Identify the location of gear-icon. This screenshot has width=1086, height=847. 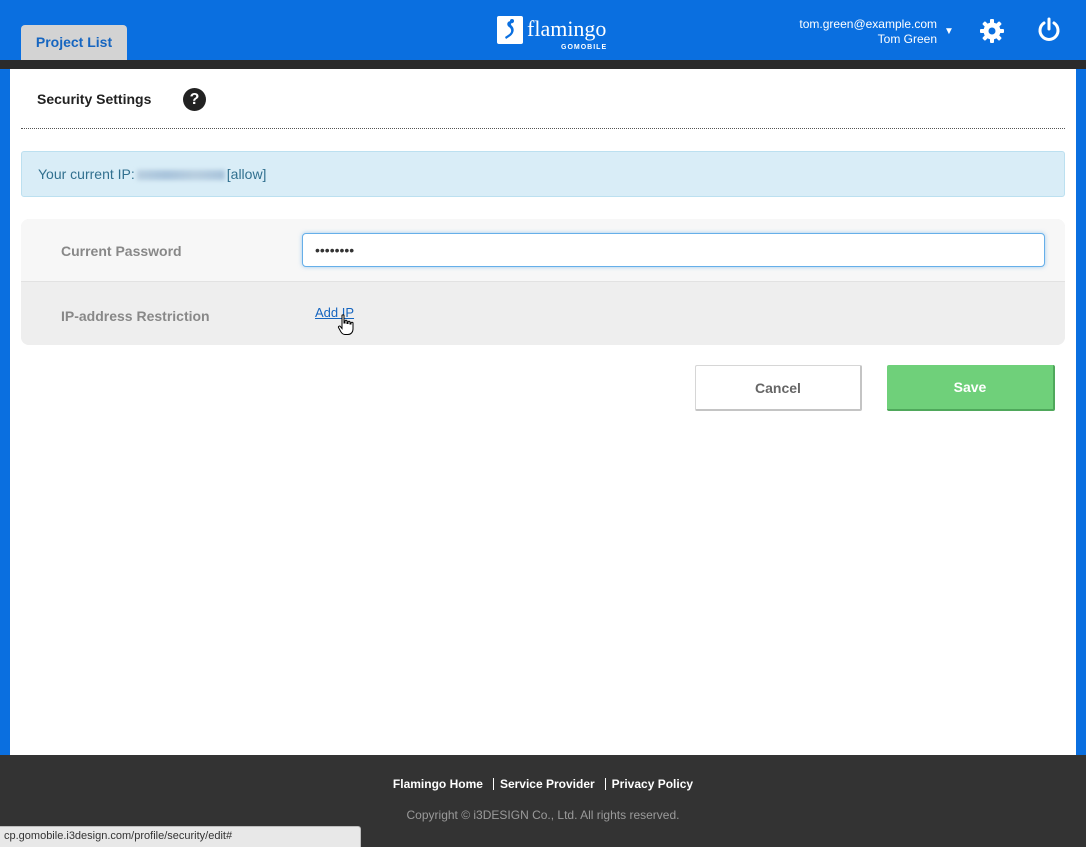
(992, 31).